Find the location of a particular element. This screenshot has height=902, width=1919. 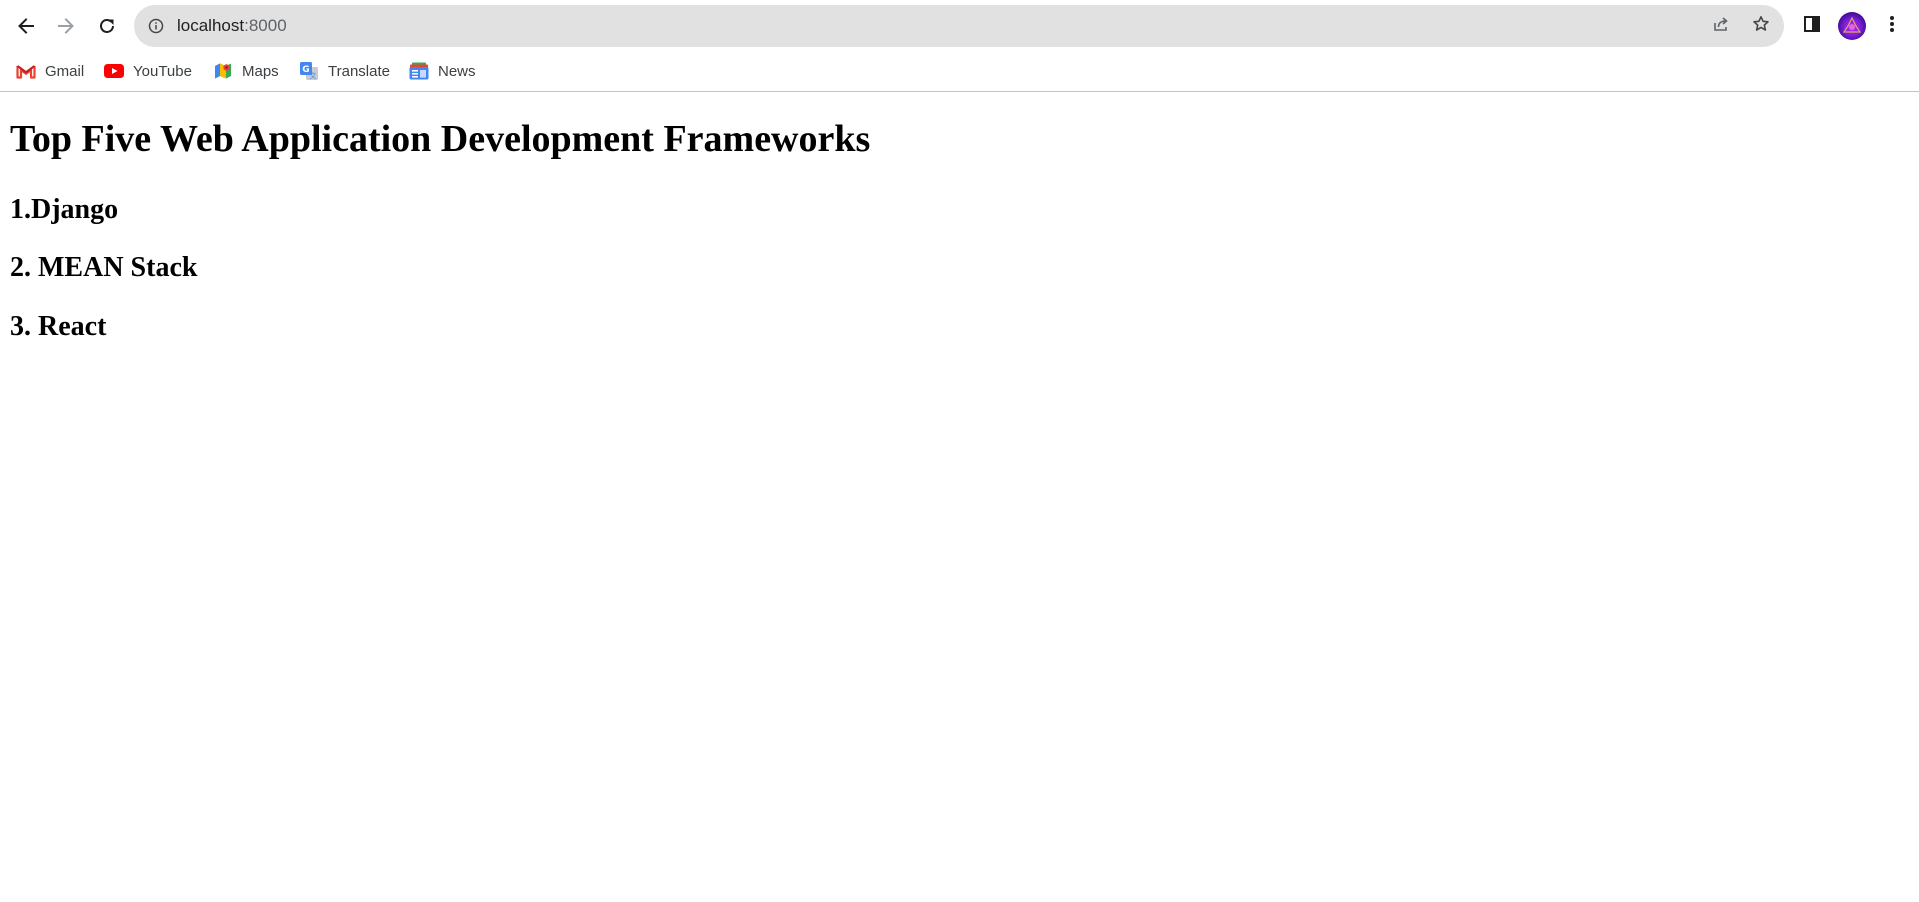

youtube-icon is located at coordinates (114, 71).